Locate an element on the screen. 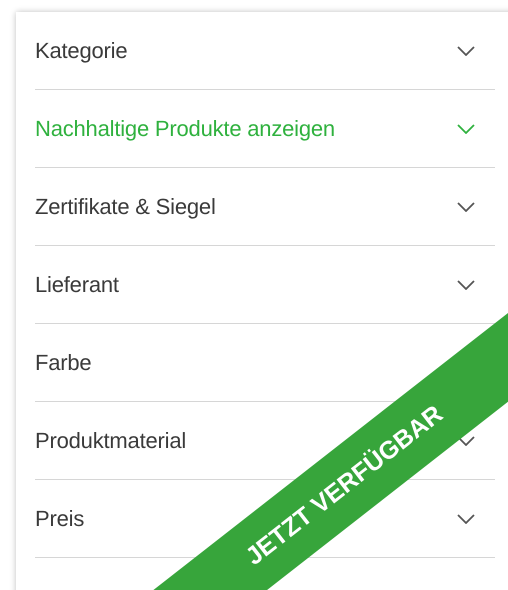  filter-label: Nachhaltige Produkte anzeigen is located at coordinates (185, 129).